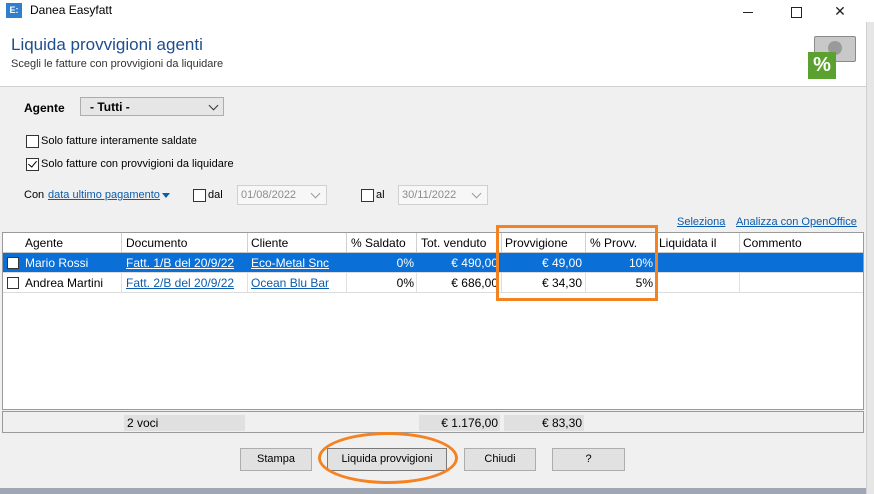 The width and height of the screenshot is (874, 494). What do you see at coordinates (459, 423) in the screenshot?
I see `footer-tot-venduto: € 1.176,00` at bounding box center [459, 423].